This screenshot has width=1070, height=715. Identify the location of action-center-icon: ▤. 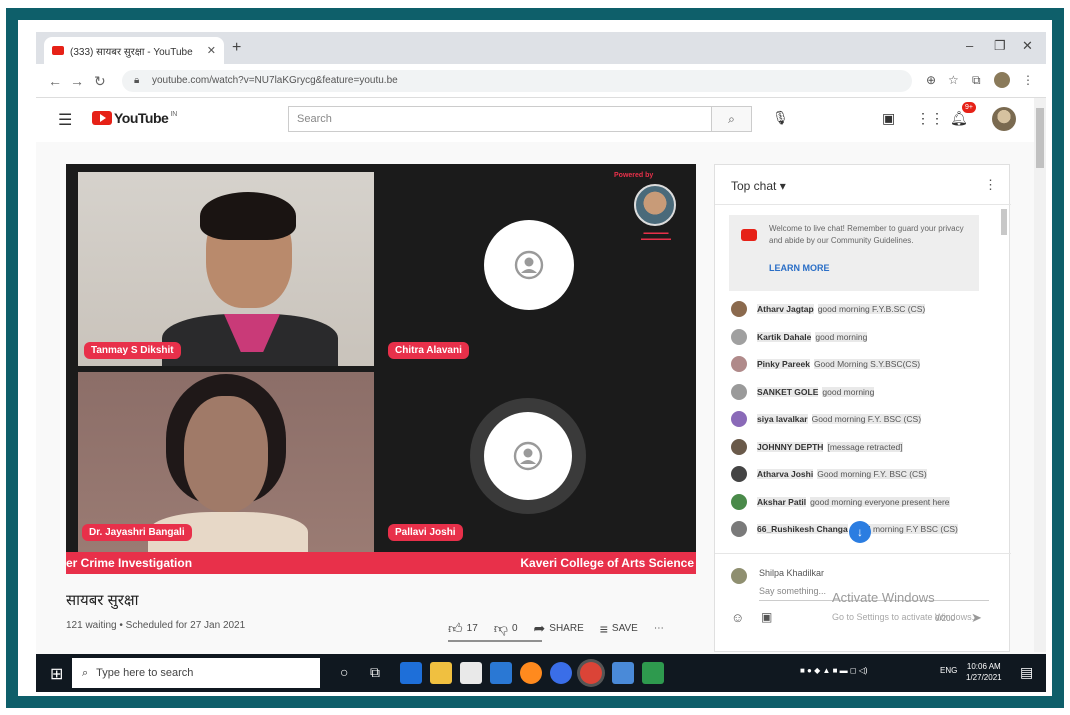
(1026, 672).